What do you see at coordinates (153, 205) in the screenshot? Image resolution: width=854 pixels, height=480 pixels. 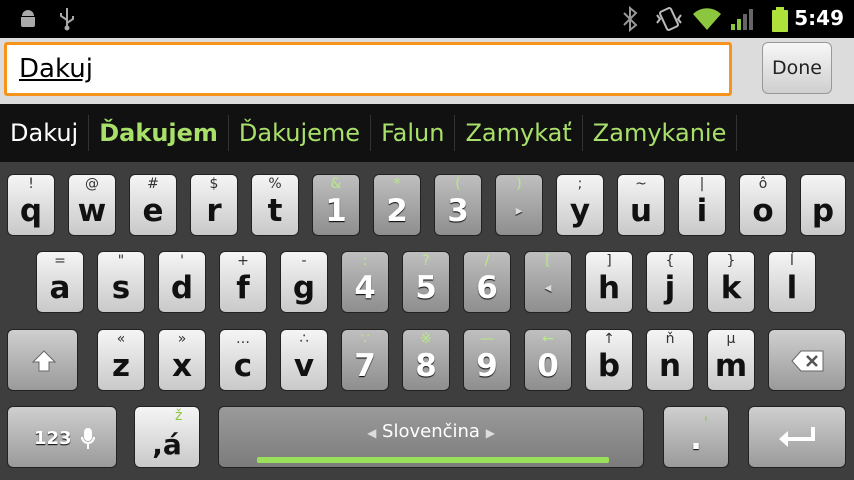 I see `key-e: # e` at bounding box center [153, 205].